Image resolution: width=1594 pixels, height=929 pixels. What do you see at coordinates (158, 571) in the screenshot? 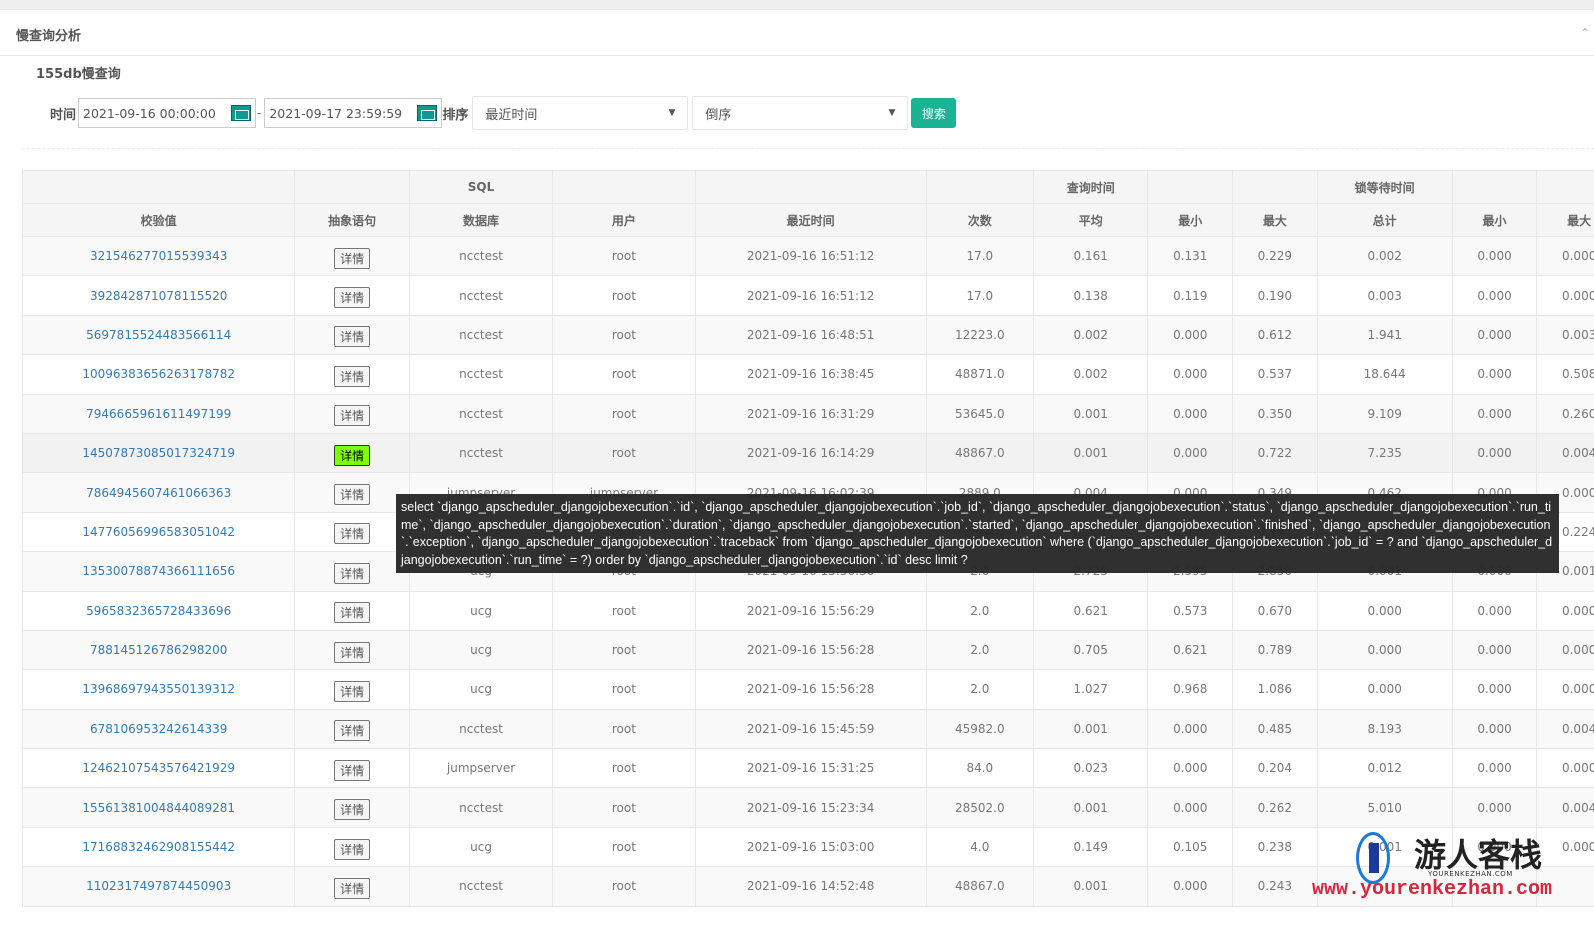
I see `checksum-link: 13530078874366111656` at bounding box center [158, 571].